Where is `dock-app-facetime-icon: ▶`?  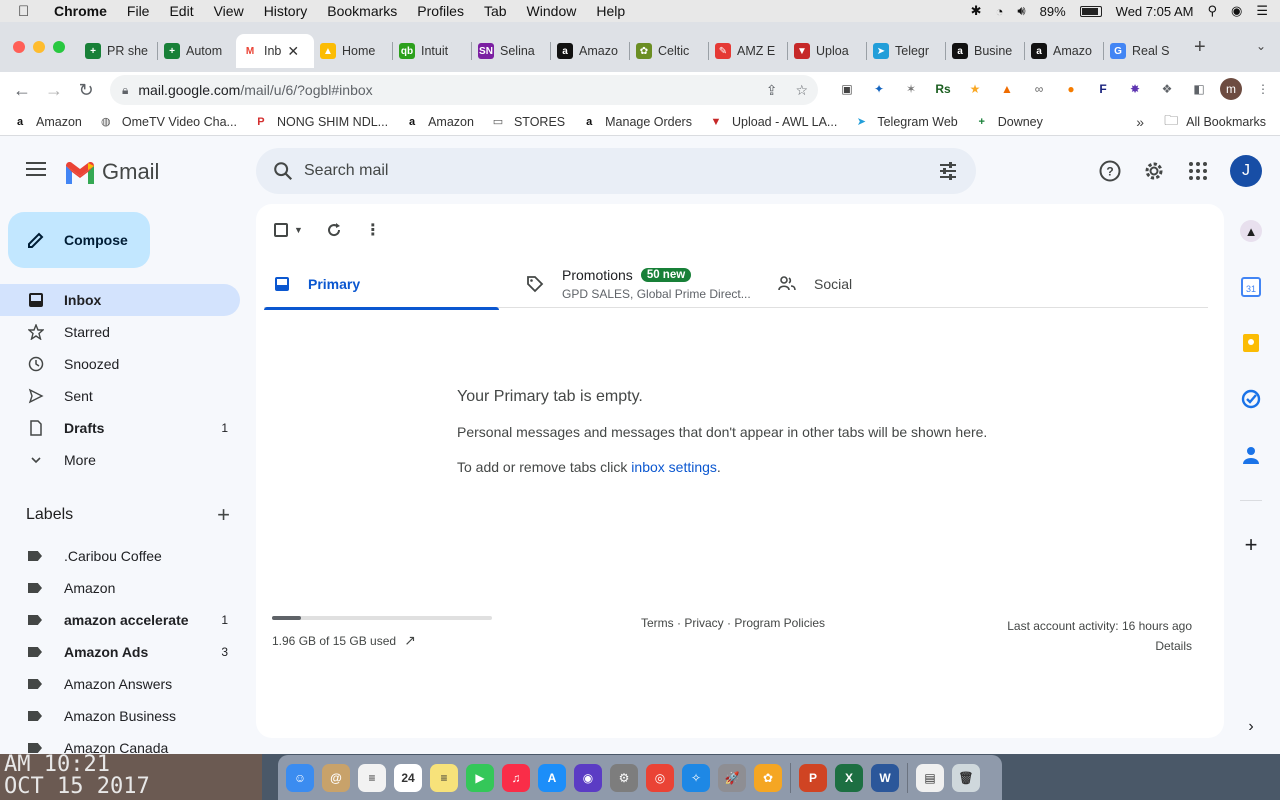 dock-app-facetime-icon: ▶ is located at coordinates (480, 777).